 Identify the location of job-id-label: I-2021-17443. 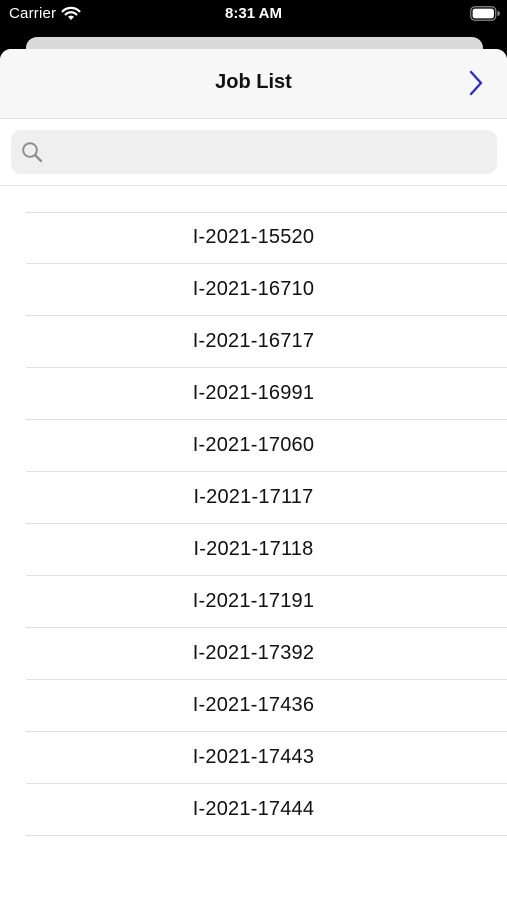
(253, 757).